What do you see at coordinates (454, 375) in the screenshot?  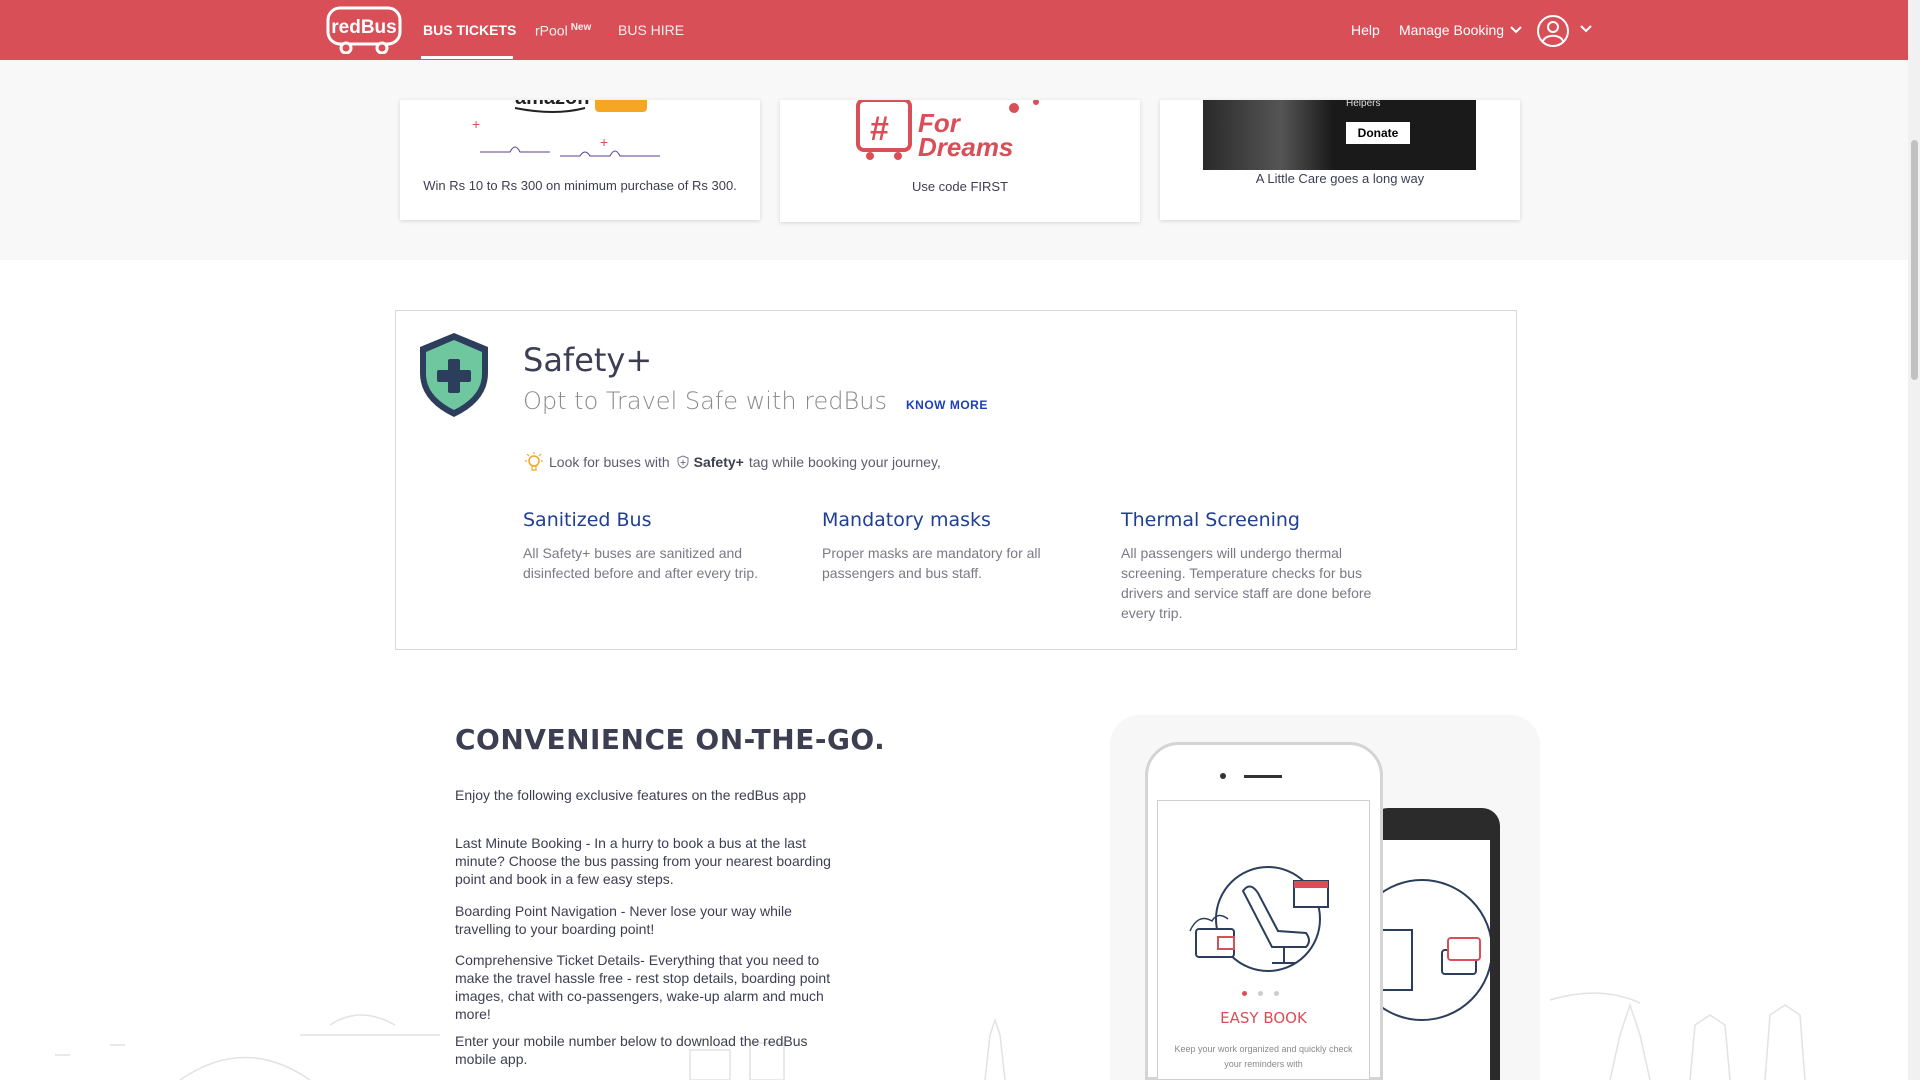 I see `shield-plus-icon` at bounding box center [454, 375].